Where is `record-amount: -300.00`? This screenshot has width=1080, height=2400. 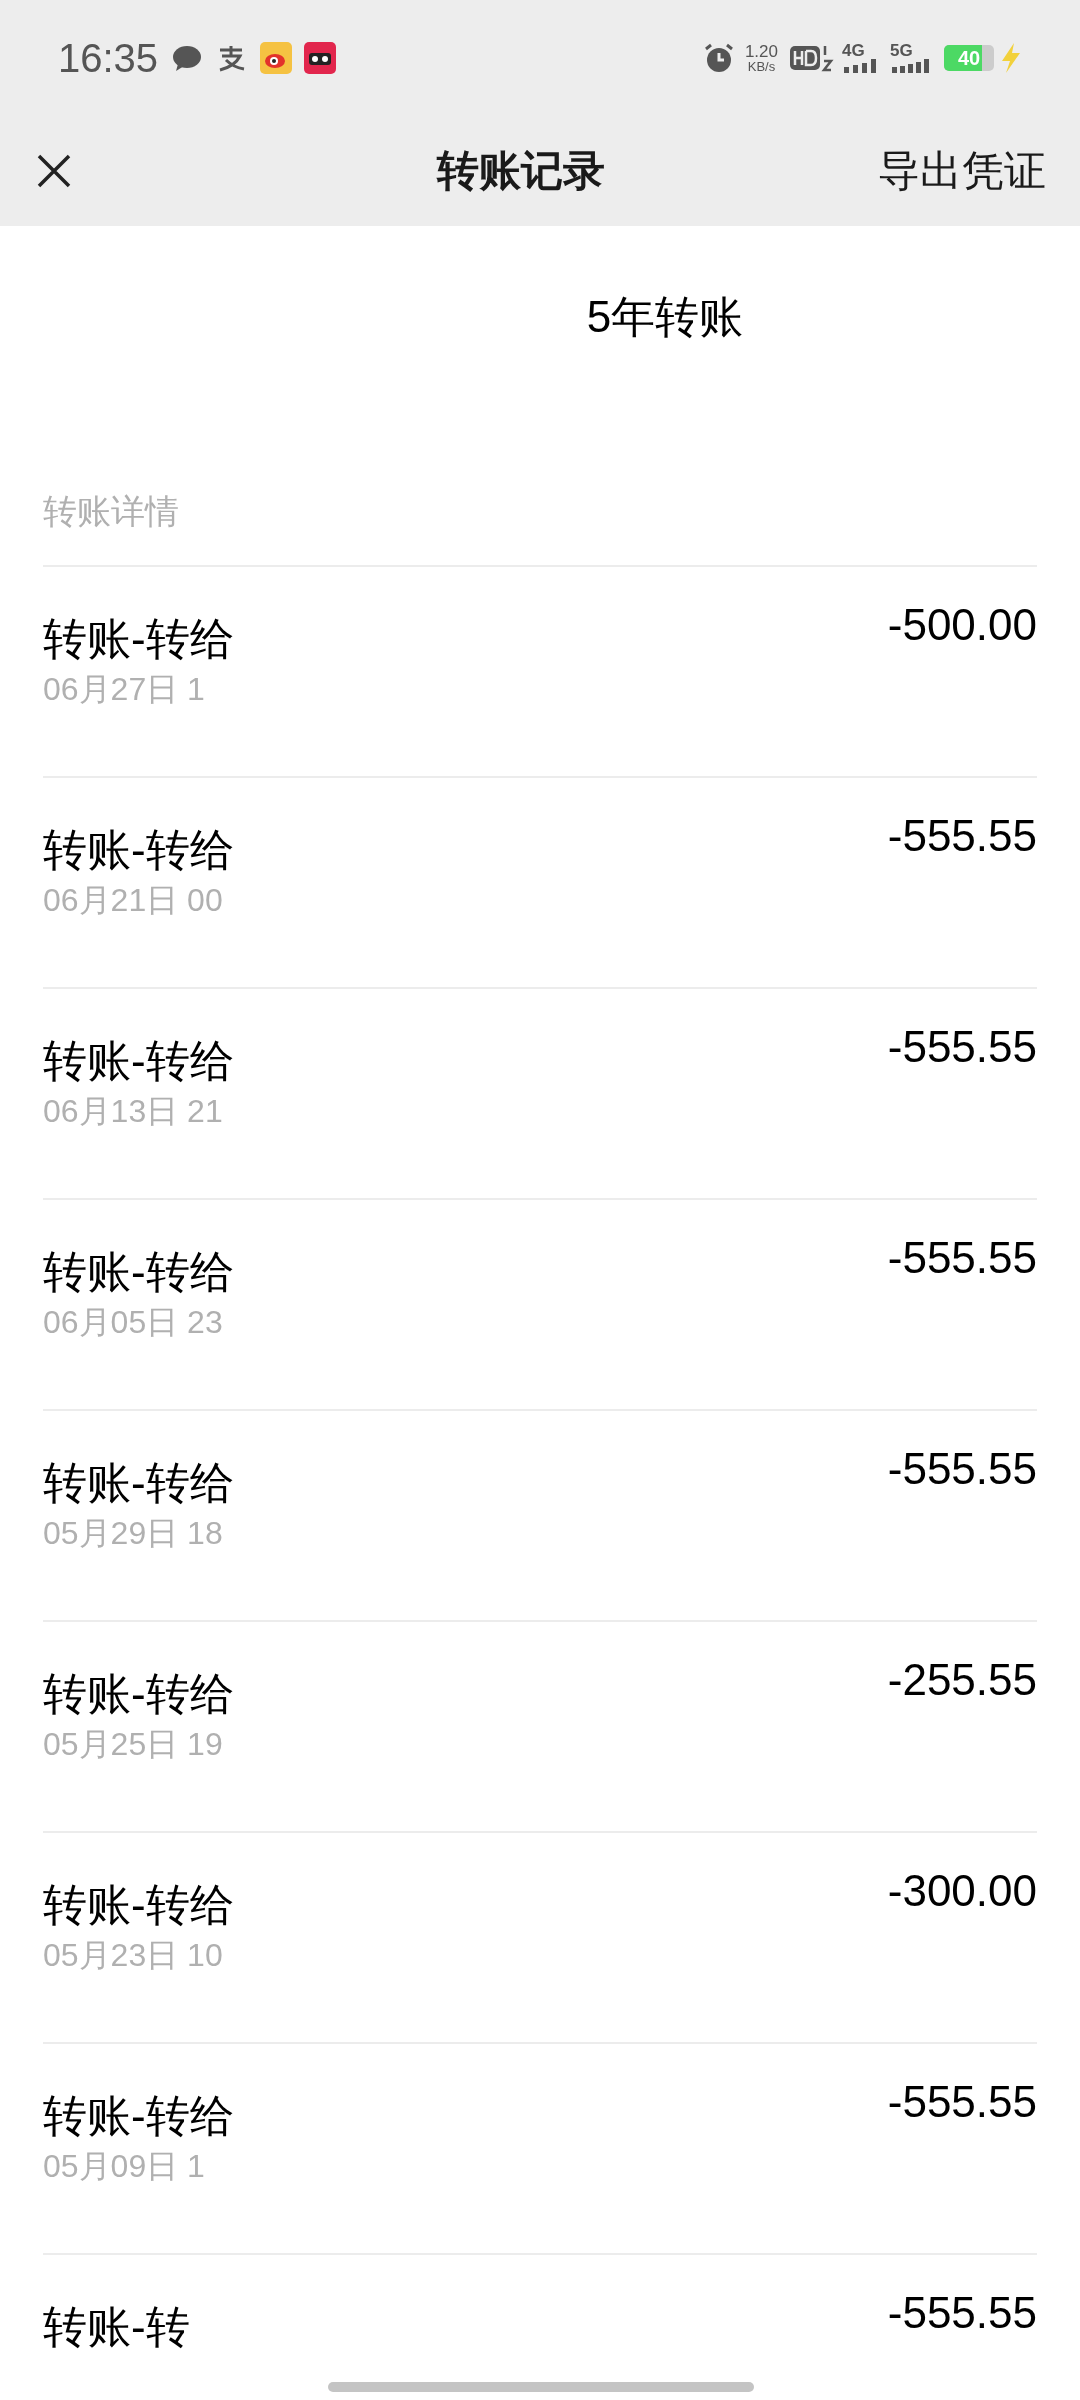 record-amount: -300.00 is located at coordinates (962, 1893).